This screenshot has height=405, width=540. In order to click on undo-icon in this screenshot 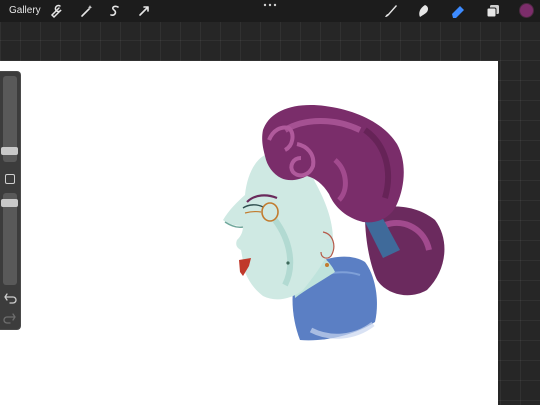, I will do `click(10, 297)`.